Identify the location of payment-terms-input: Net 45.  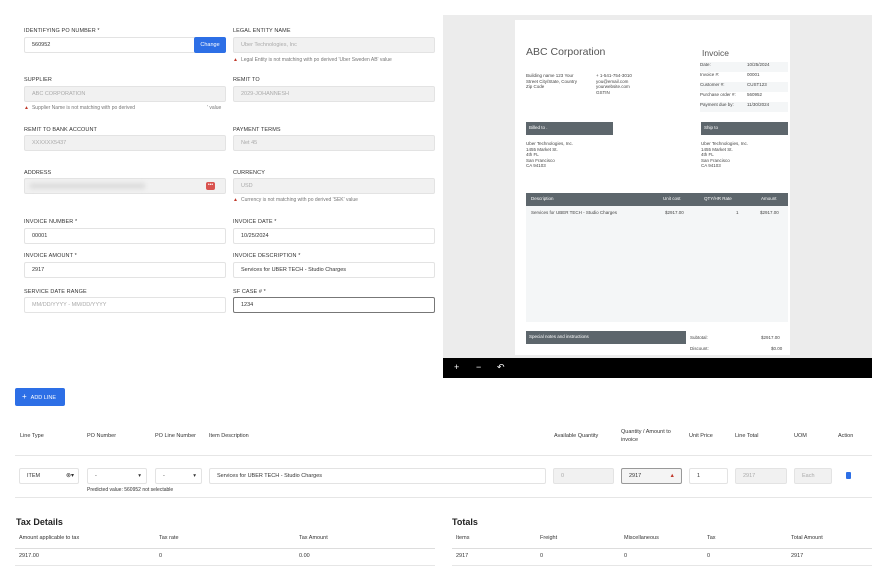
(334, 143).